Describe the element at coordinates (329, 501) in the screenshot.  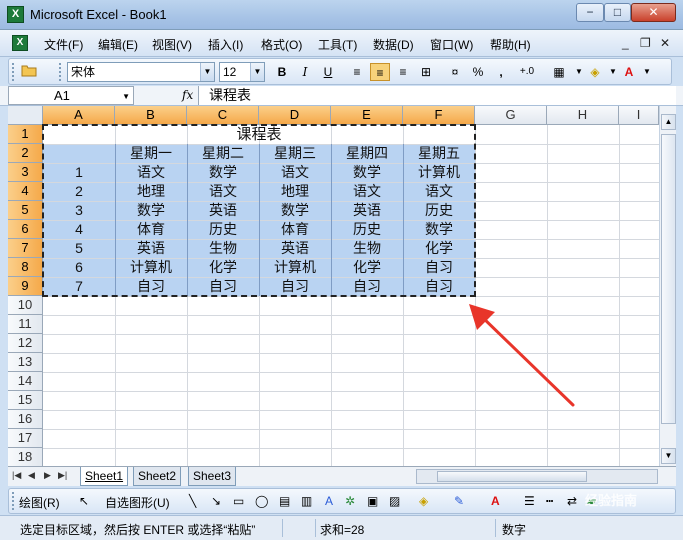
I see `wordart-icon: A` at that location.